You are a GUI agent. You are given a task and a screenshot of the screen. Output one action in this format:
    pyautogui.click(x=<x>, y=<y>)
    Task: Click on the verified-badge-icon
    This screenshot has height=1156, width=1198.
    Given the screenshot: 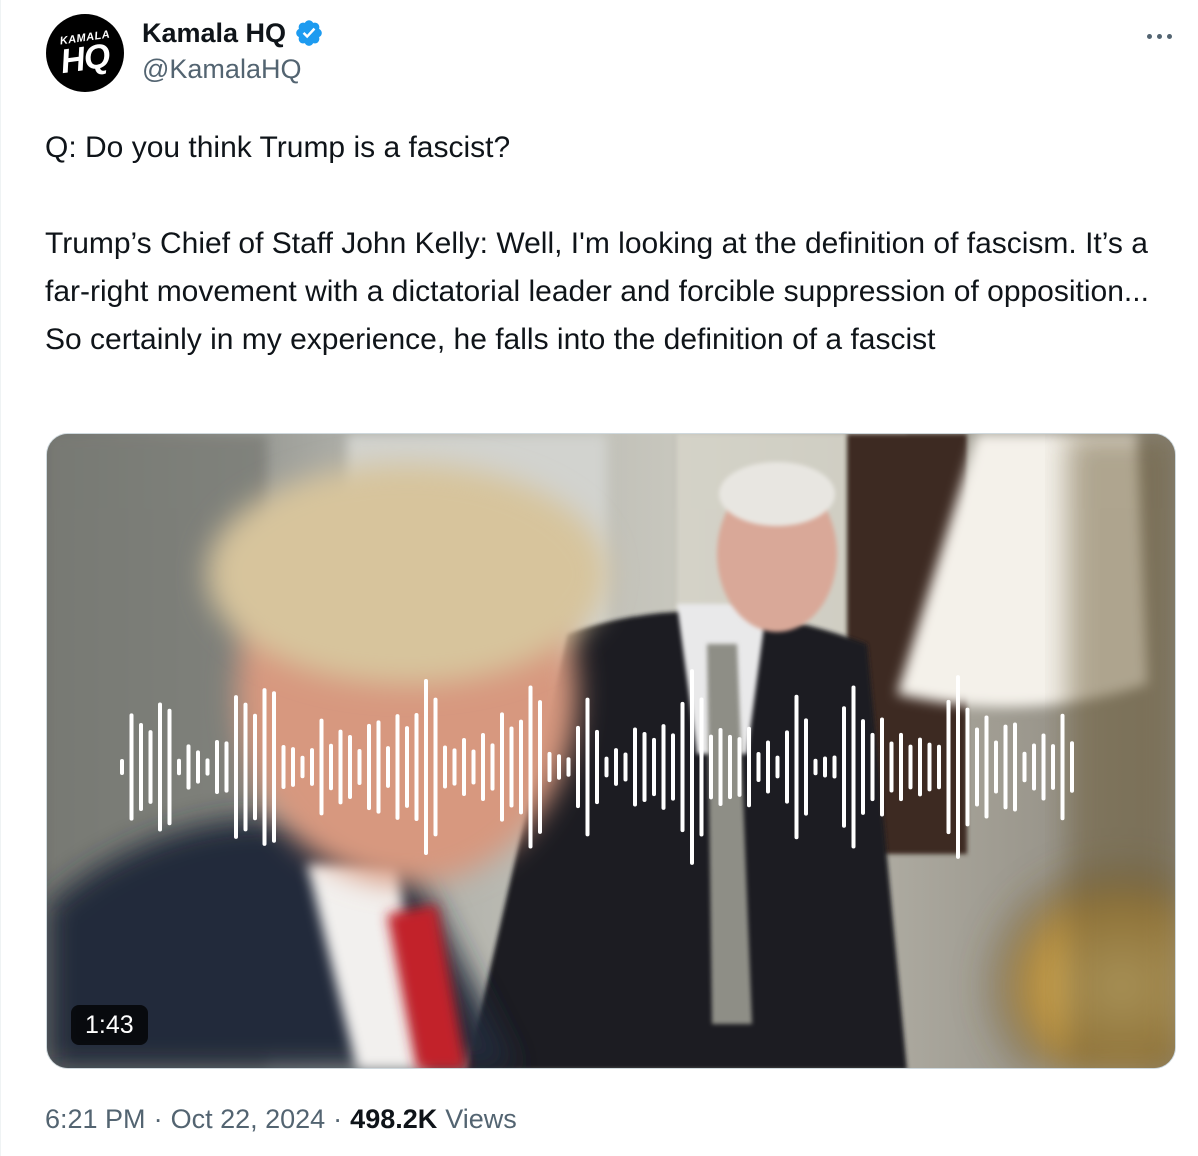 What is the action you would take?
    pyautogui.click(x=309, y=33)
    